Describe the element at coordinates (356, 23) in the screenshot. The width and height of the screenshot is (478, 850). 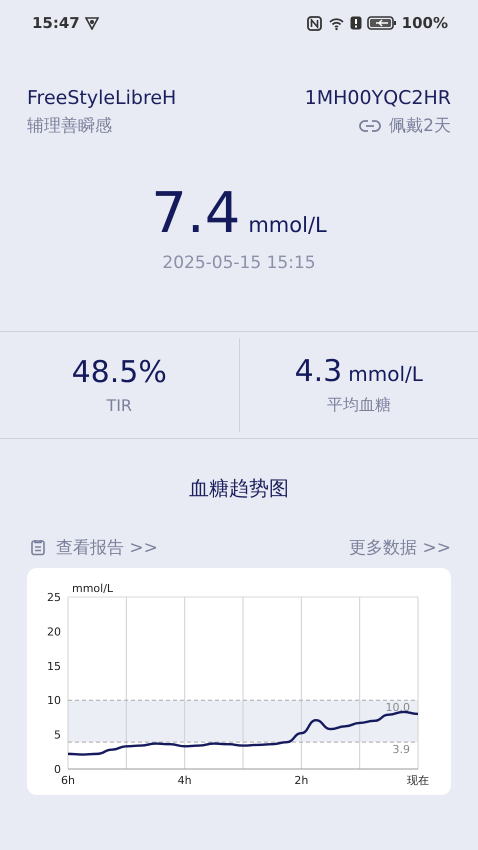
I see `alert-icon` at that location.